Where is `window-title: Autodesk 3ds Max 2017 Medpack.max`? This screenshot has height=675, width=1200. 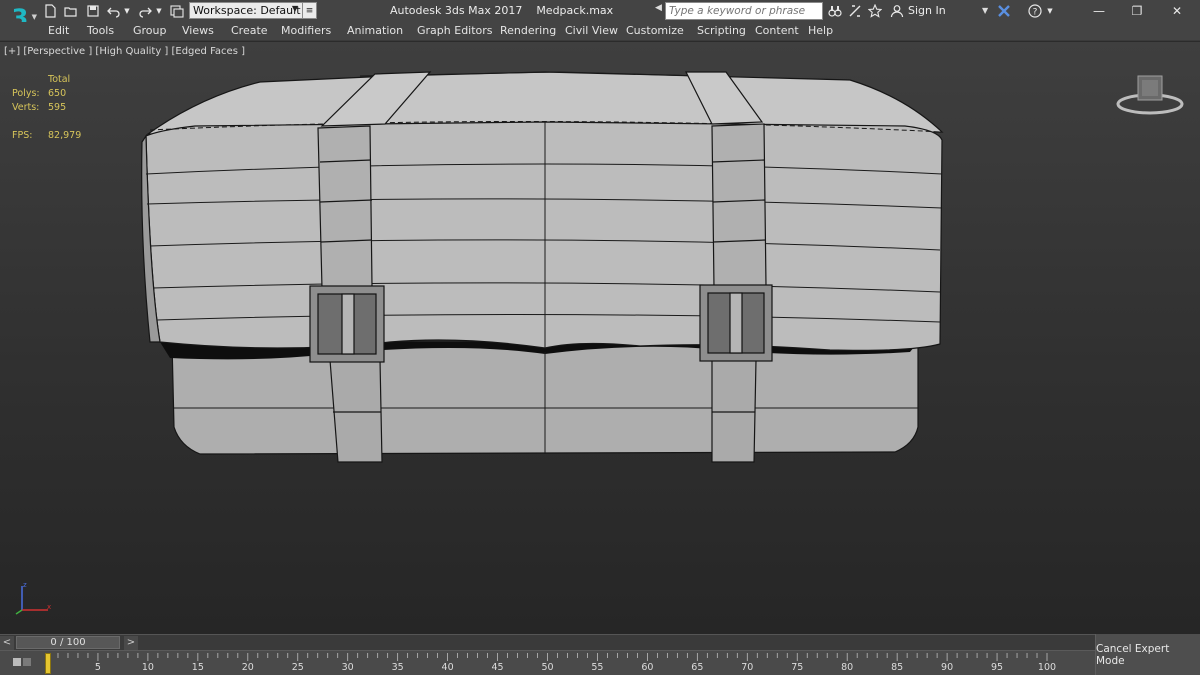 window-title: Autodesk 3ds Max 2017 Medpack.max is located at coordinates (502, 10).